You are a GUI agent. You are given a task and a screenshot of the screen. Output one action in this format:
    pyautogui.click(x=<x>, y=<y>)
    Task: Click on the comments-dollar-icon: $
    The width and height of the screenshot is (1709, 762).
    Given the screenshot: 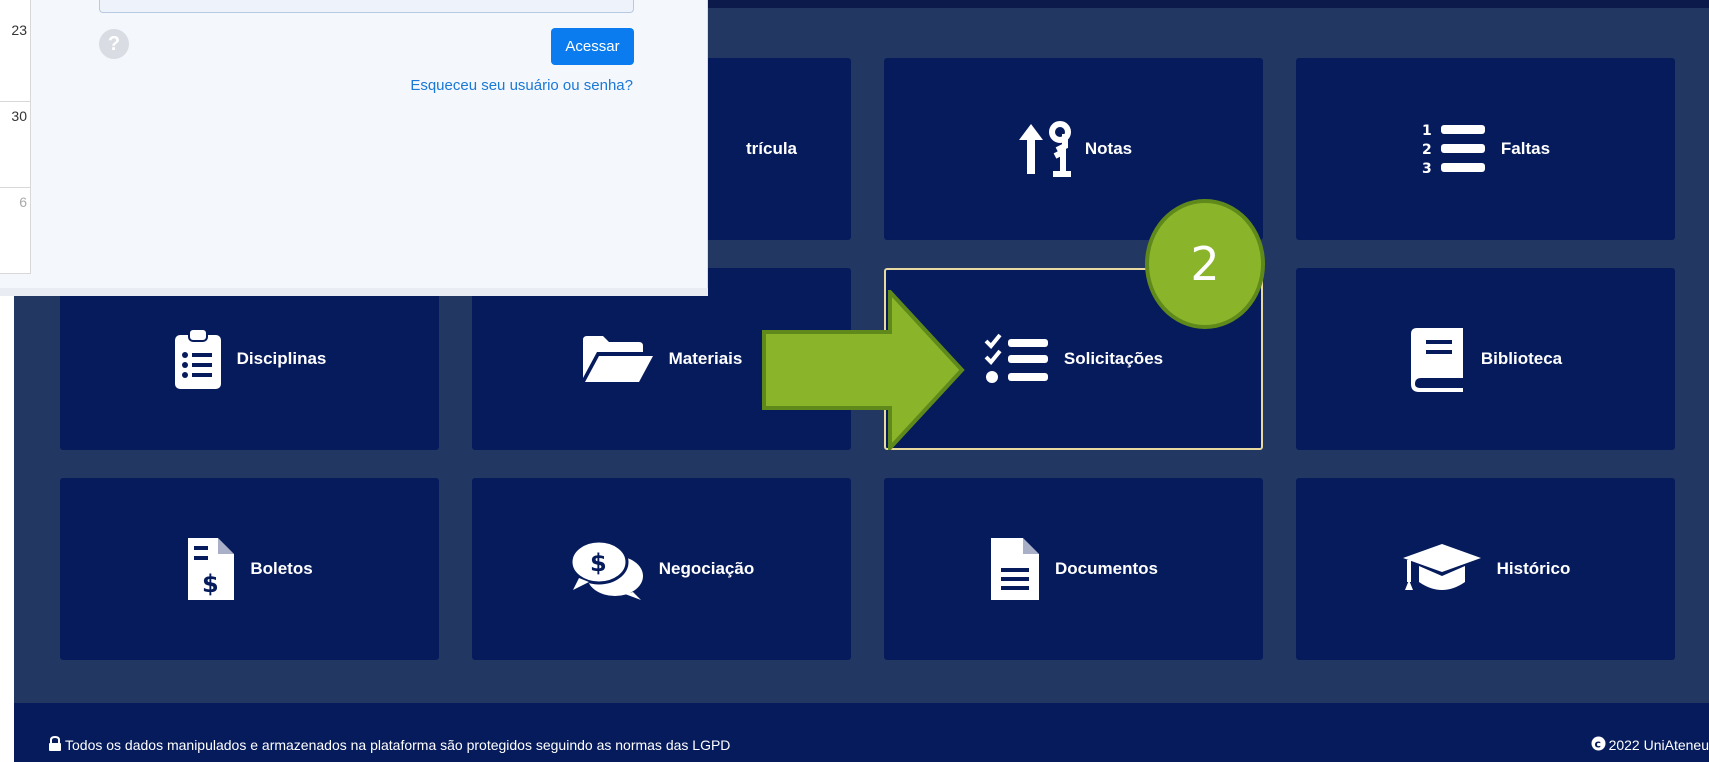 What is the action you would take?
    pyautogui.click(x=607, y=569)
    